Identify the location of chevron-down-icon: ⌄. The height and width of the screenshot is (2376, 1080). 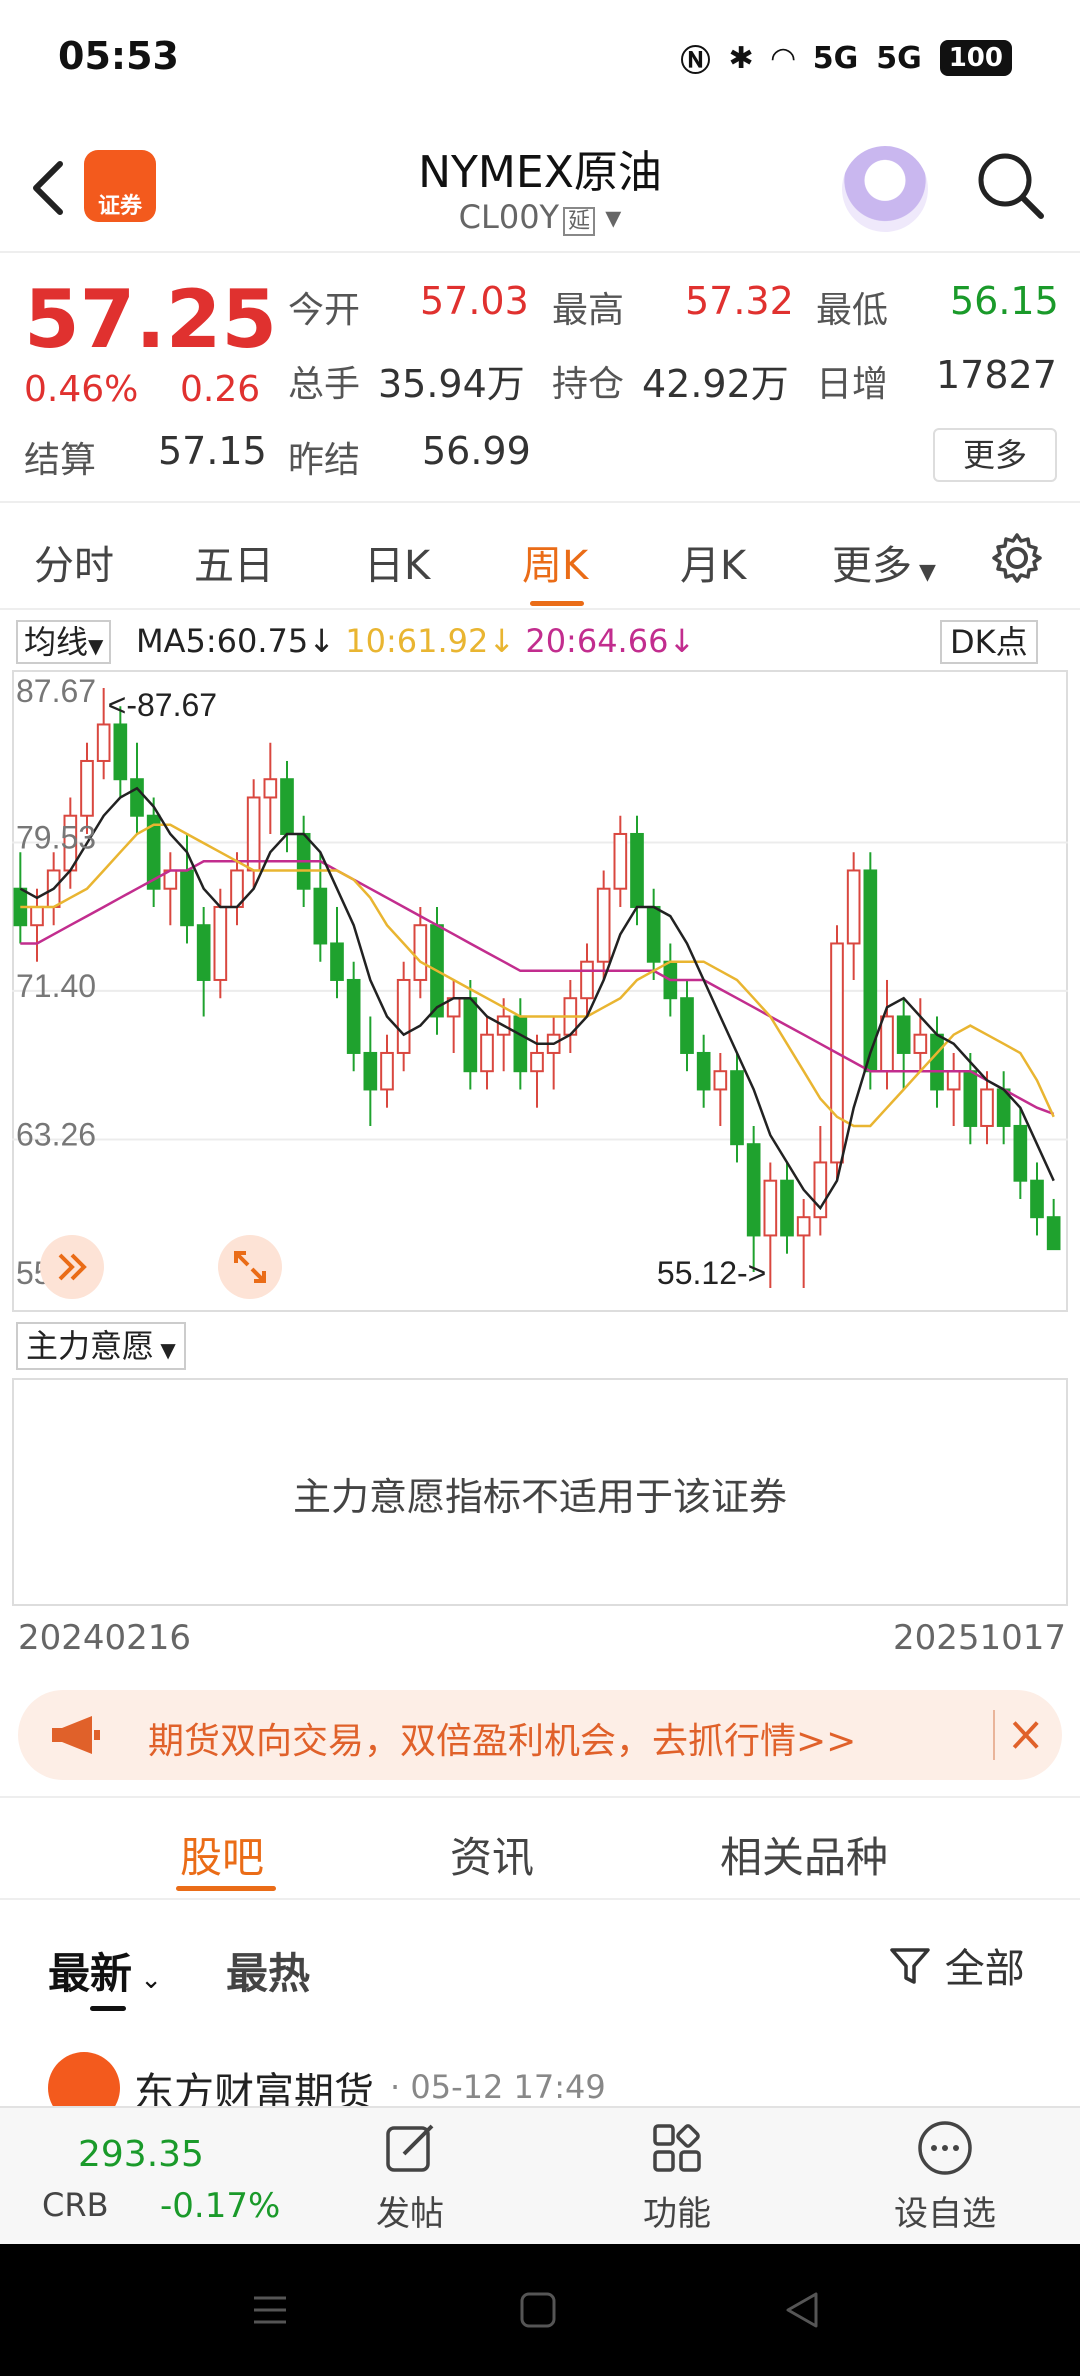
(147, 1980).